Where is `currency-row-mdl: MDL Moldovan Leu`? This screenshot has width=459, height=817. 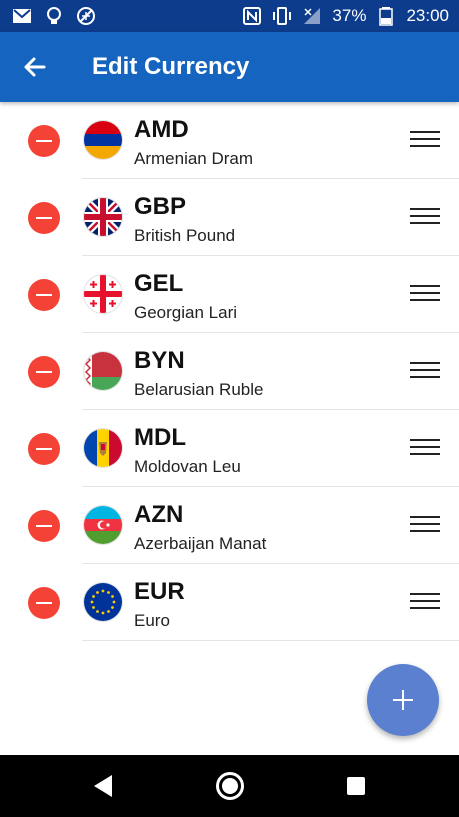 currency-row-mdl: MDL Moldovan Leu is located at coordinates (229, 448).